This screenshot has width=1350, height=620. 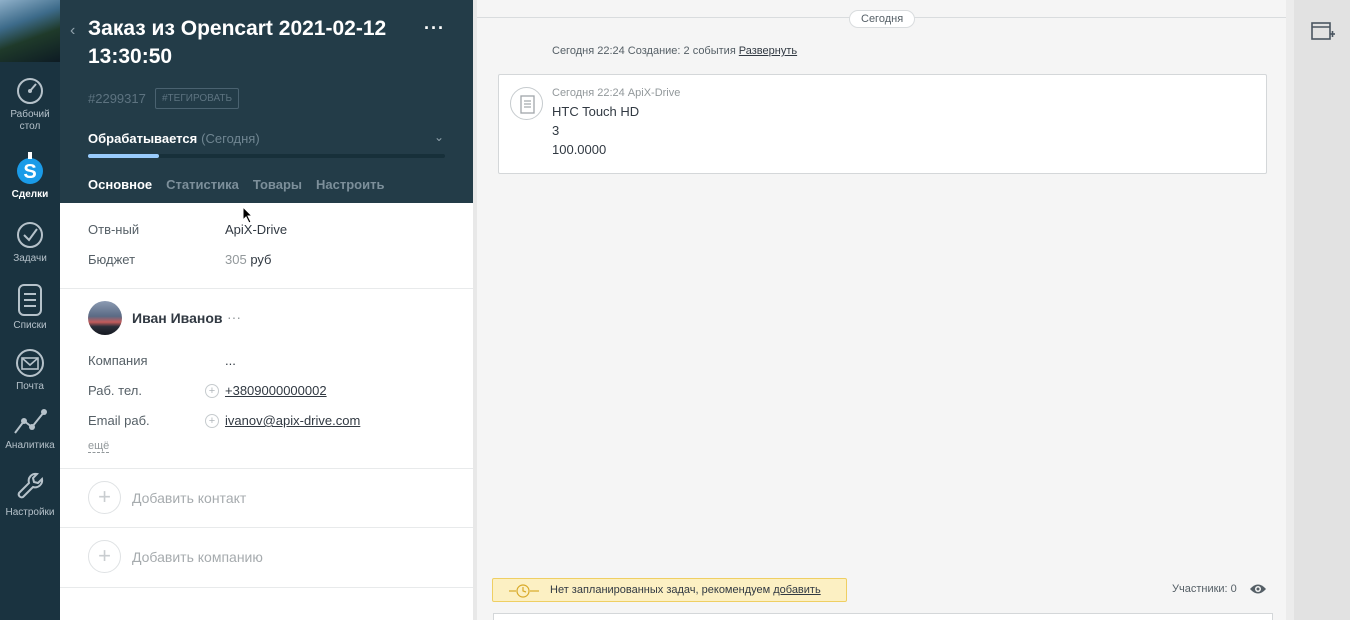 I want to click on nav-item-settings: Настройки, so click(x=30, y=494).